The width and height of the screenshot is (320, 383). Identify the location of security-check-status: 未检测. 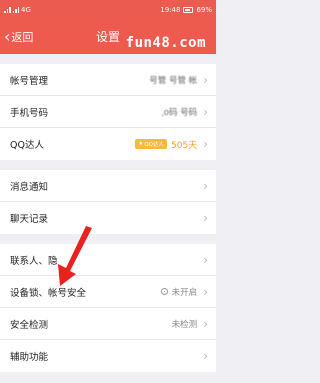
(184, 324).